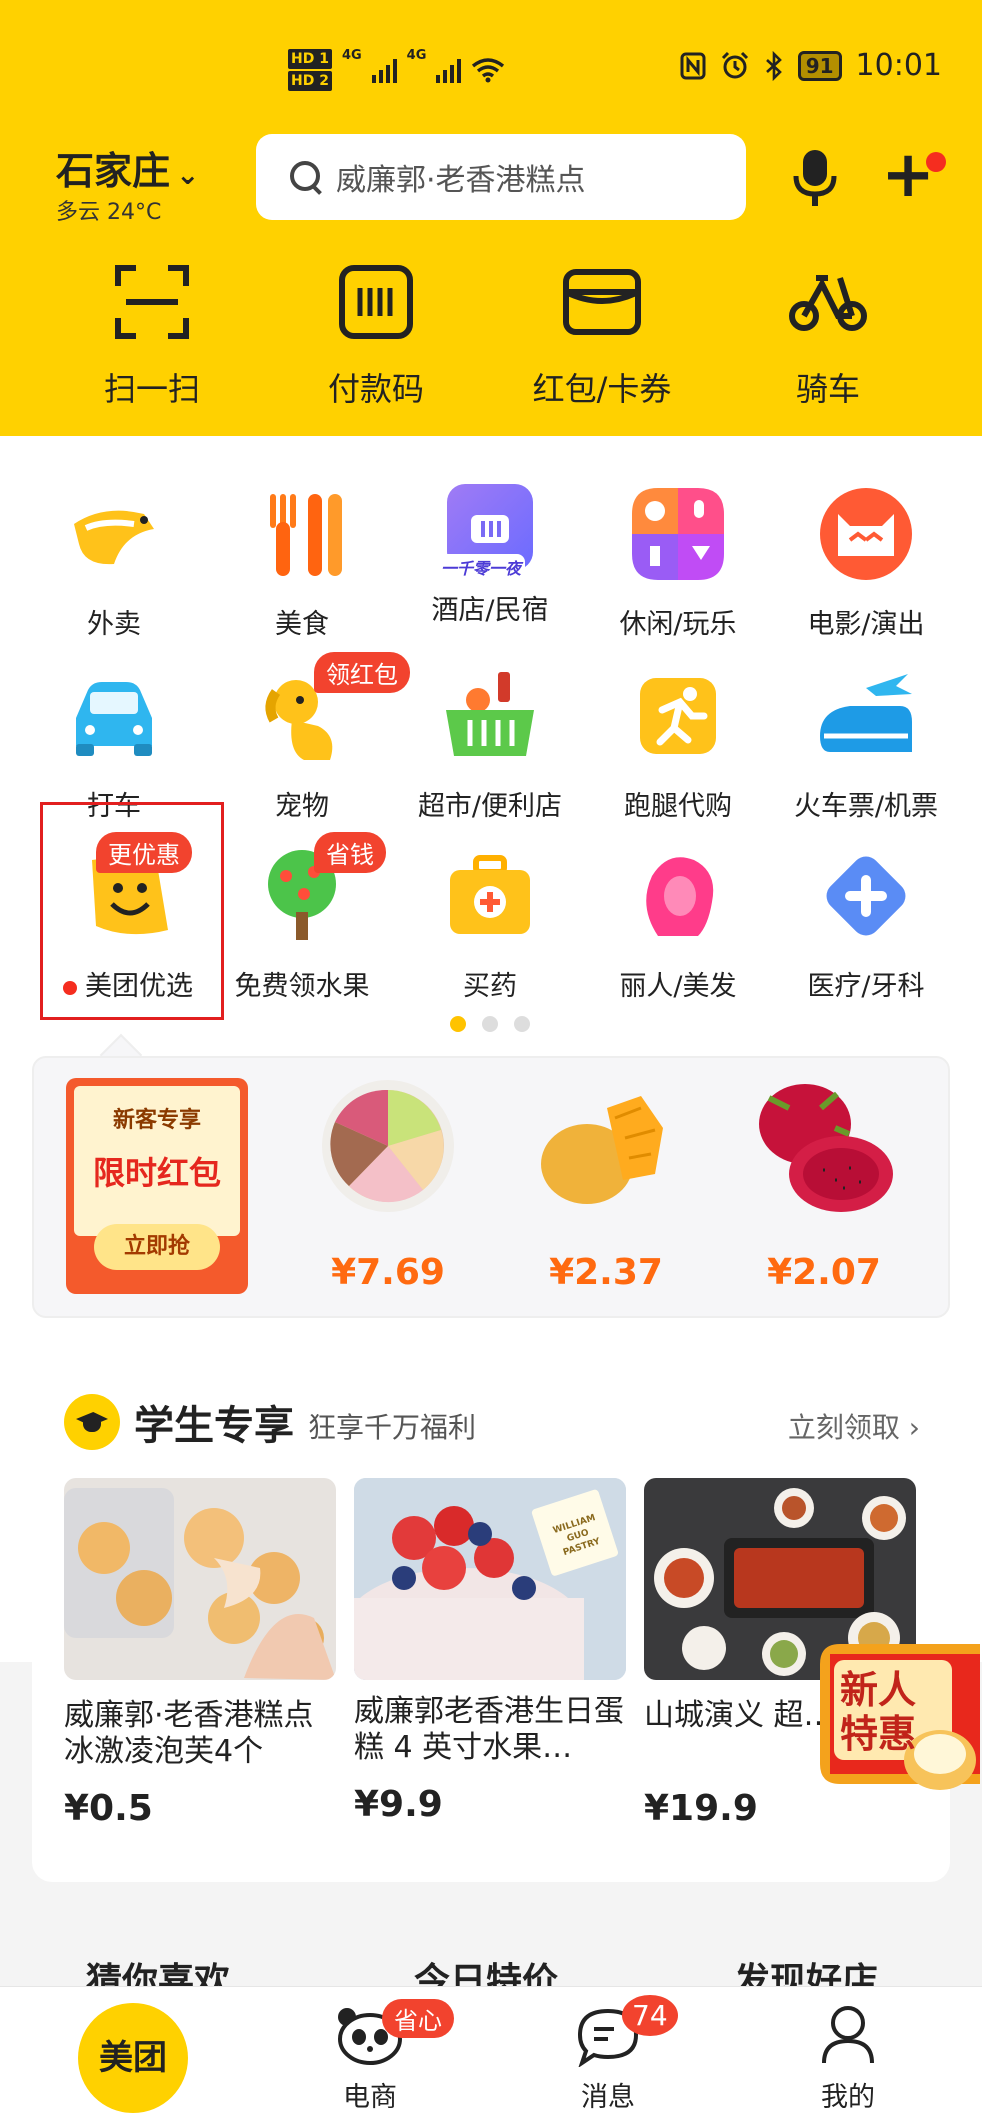 This screenshot has width=982, height=2127. I want to click on cake-icon, so click(388, 1146).